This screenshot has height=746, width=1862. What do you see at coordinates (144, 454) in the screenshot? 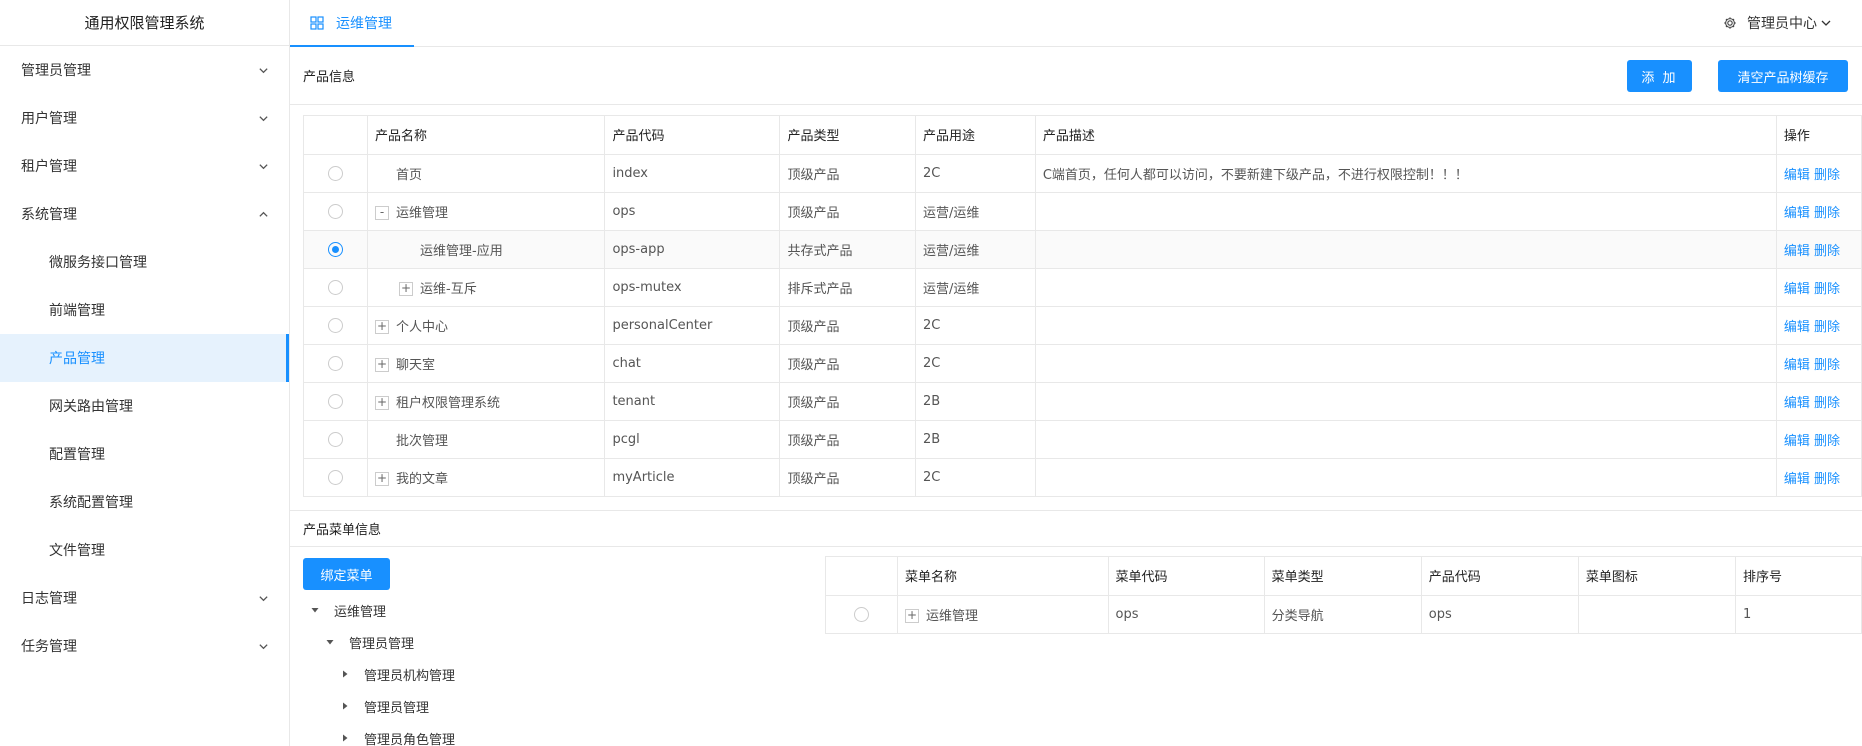
I see `sidebar-item: 配置管理` at bounding box center [144, 454].